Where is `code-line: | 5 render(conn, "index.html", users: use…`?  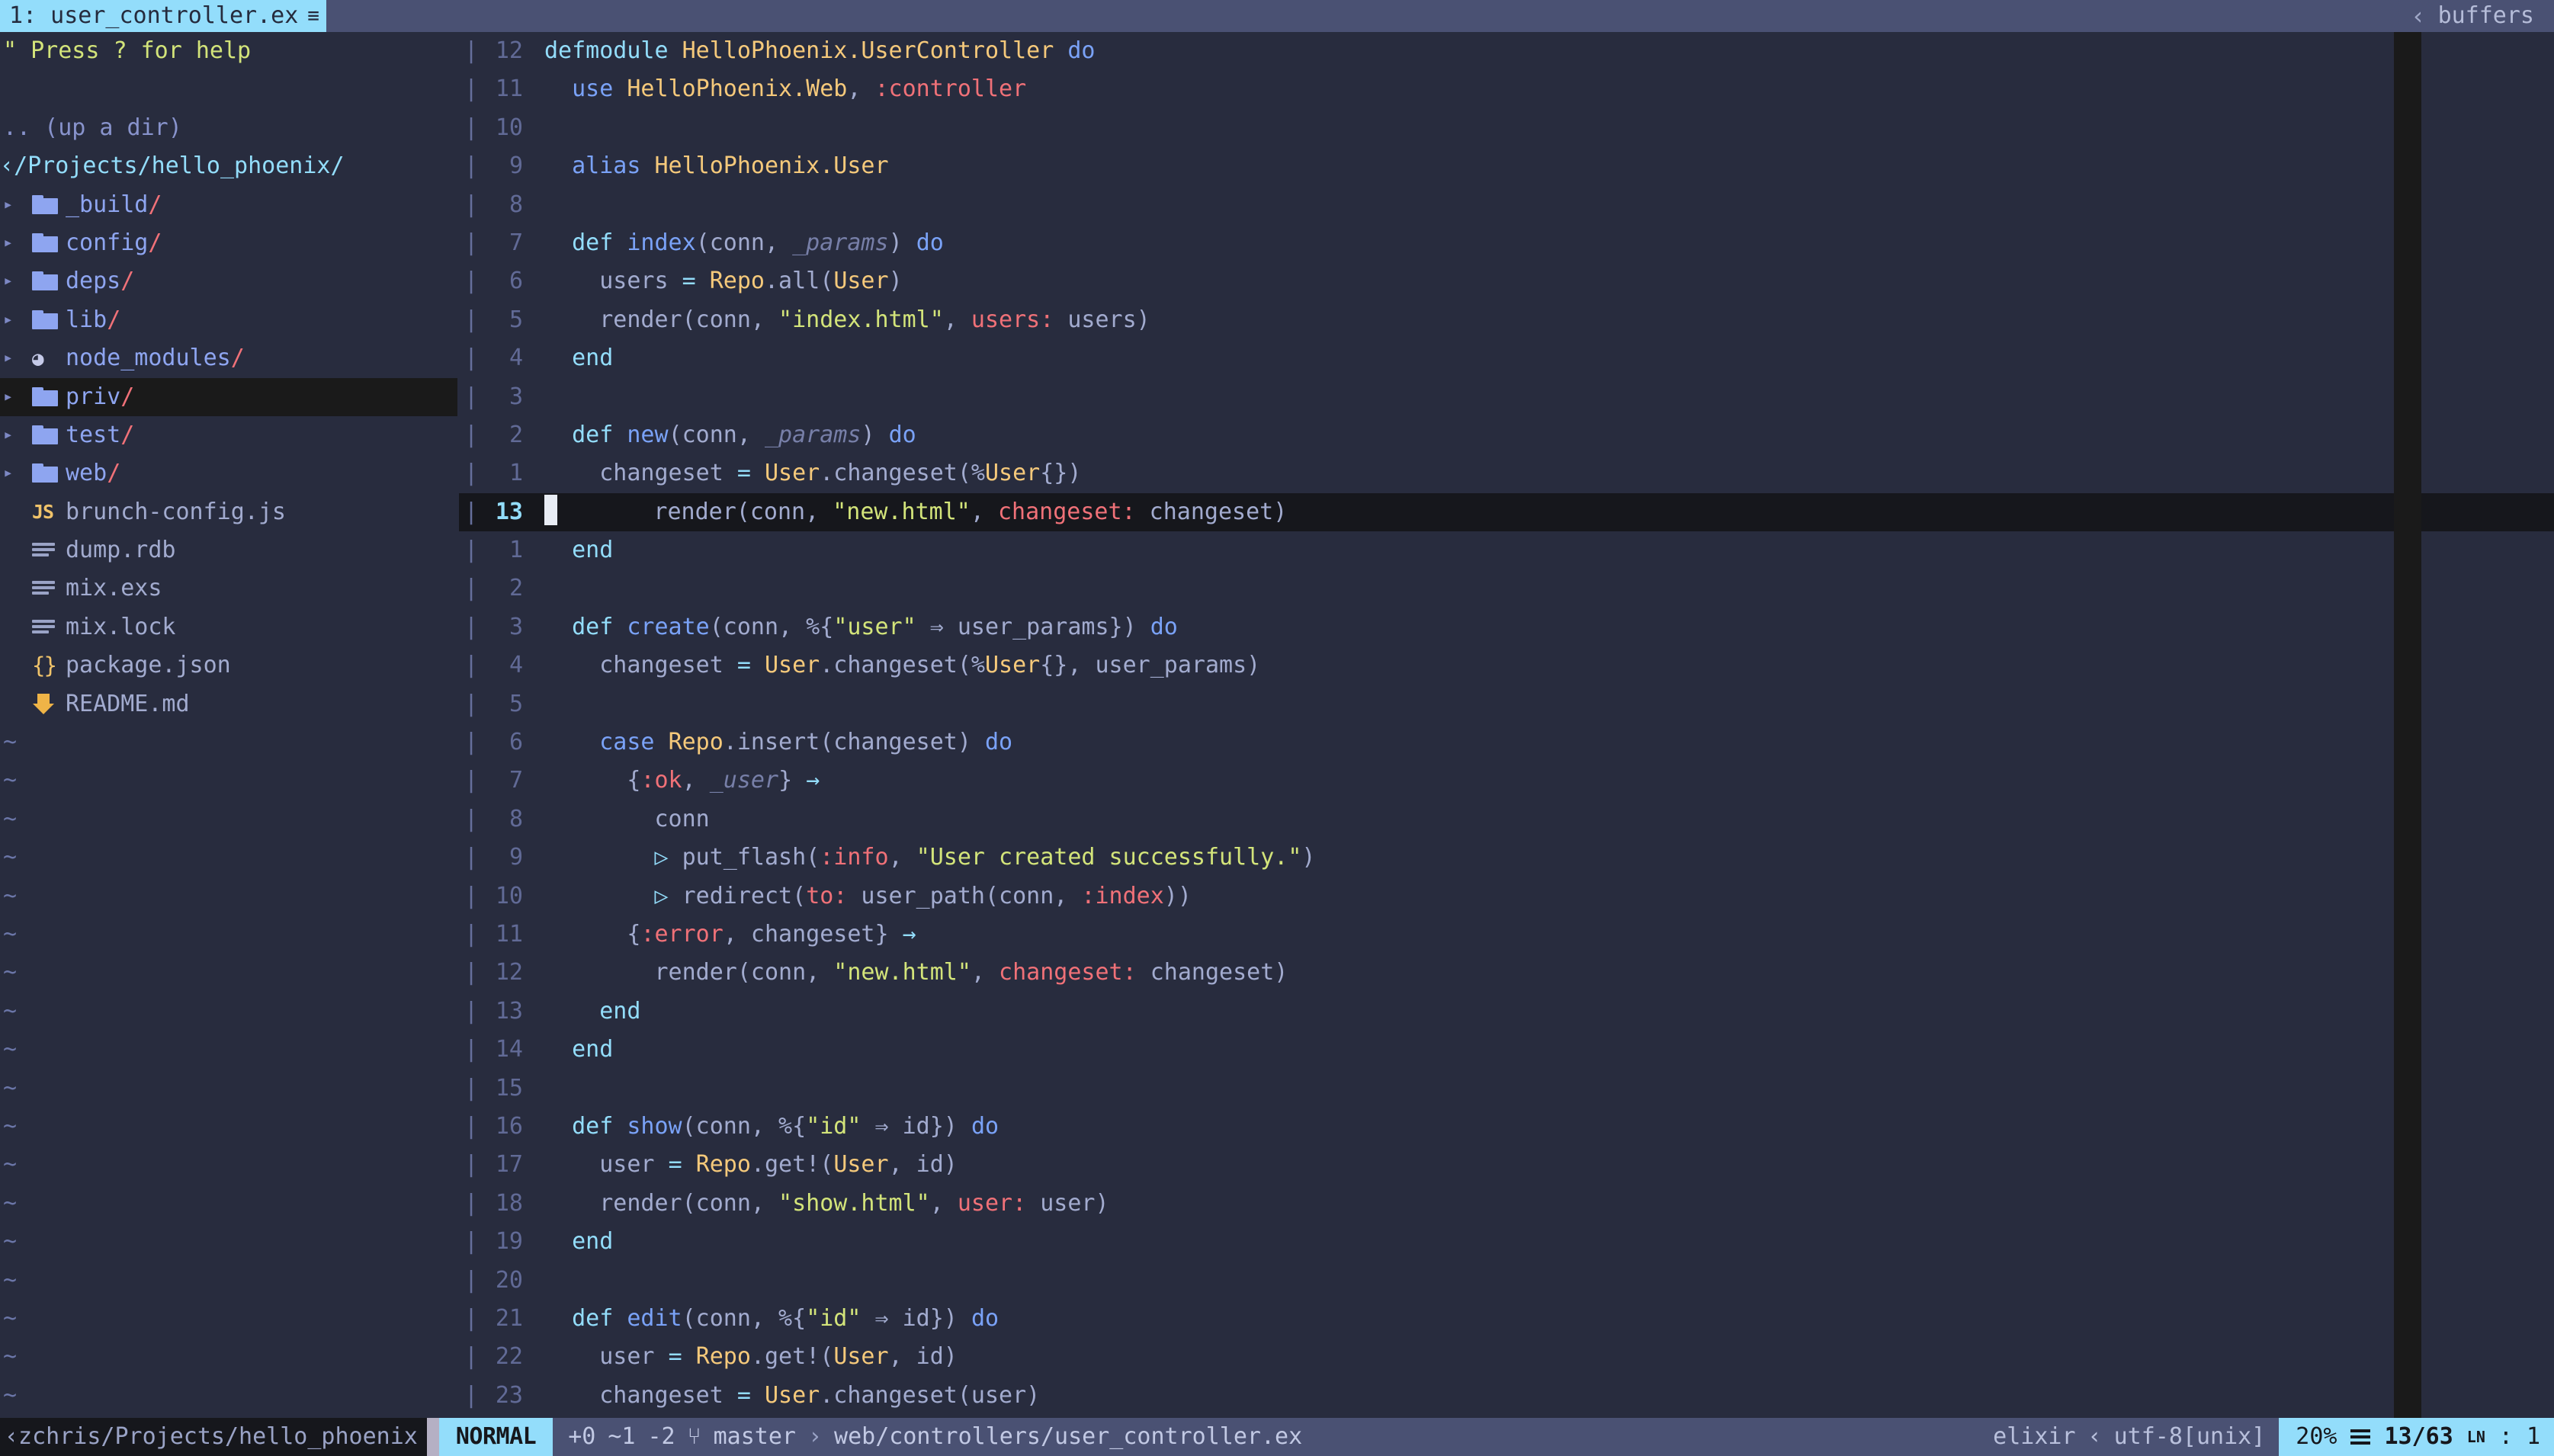
code-line: | 5 render(conn, "index.html", users: use… is located at coordinates (1506, 320).